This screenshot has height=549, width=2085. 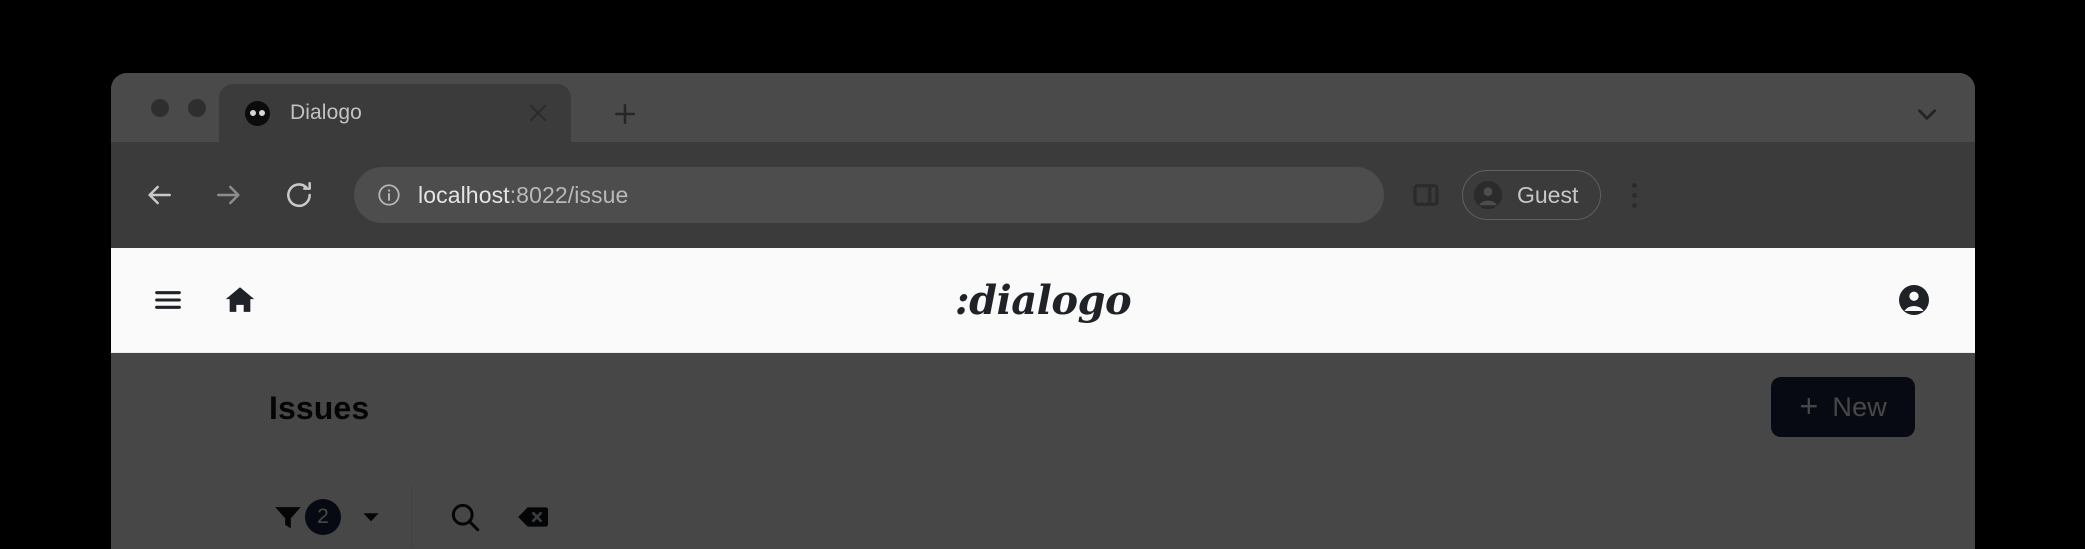 I want to click on new-tab-button, so click(x=625, y=114).